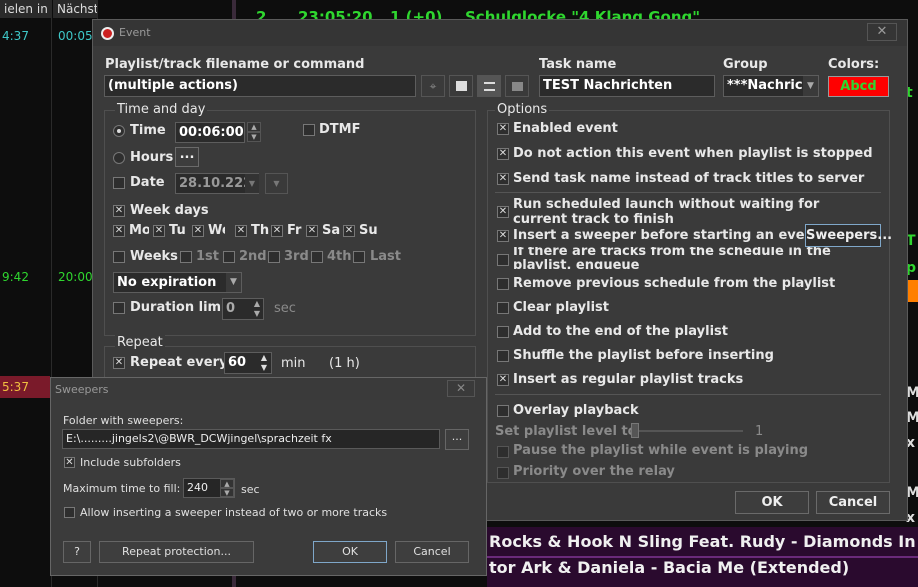 This screenshot has width=918, height=587. I want to click on level-slider-handle, so click(635, 430).